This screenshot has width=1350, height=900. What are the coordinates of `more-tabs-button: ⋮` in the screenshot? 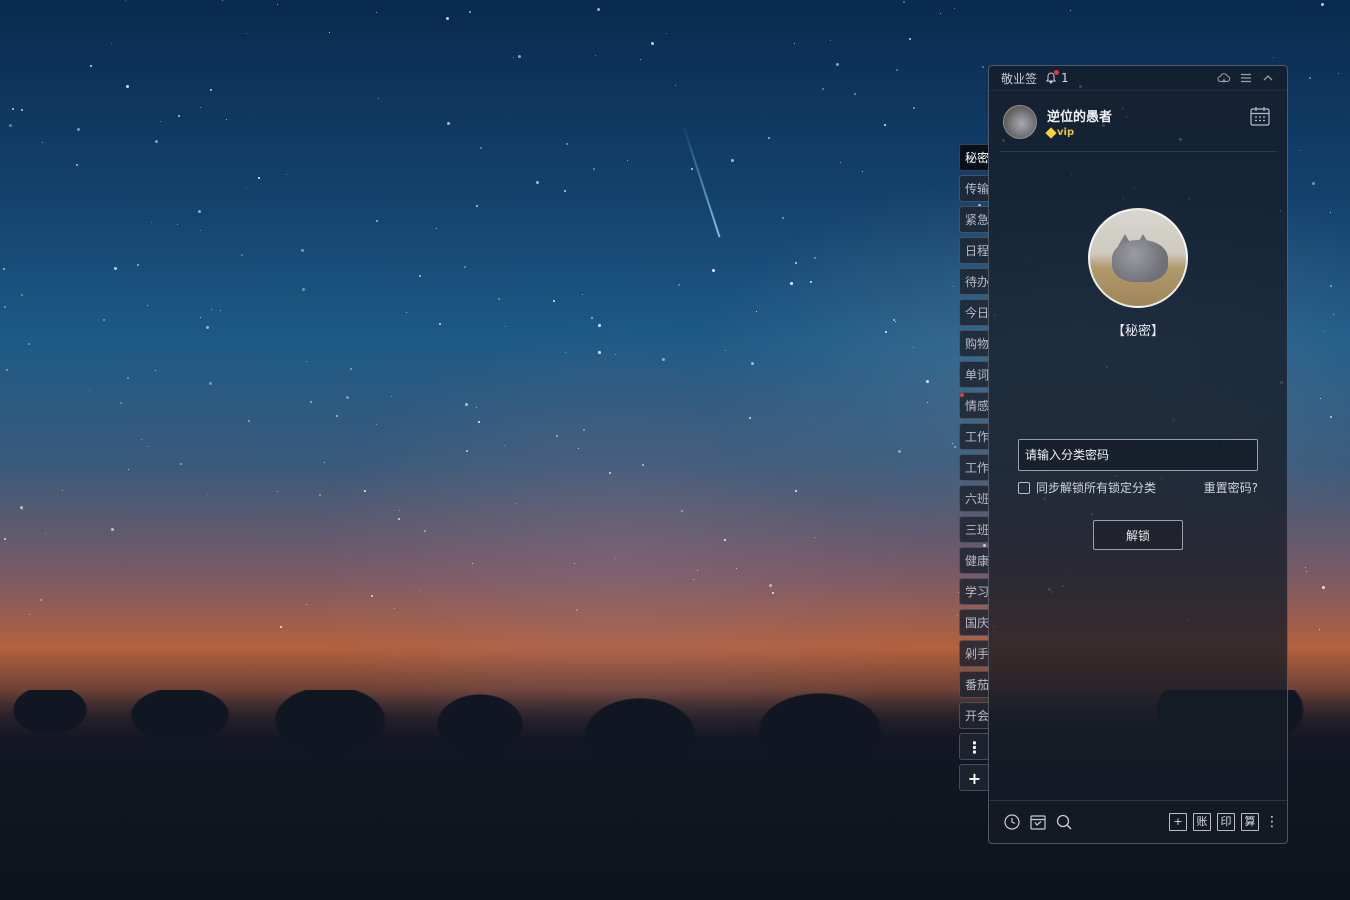 It's located at (974, 746).